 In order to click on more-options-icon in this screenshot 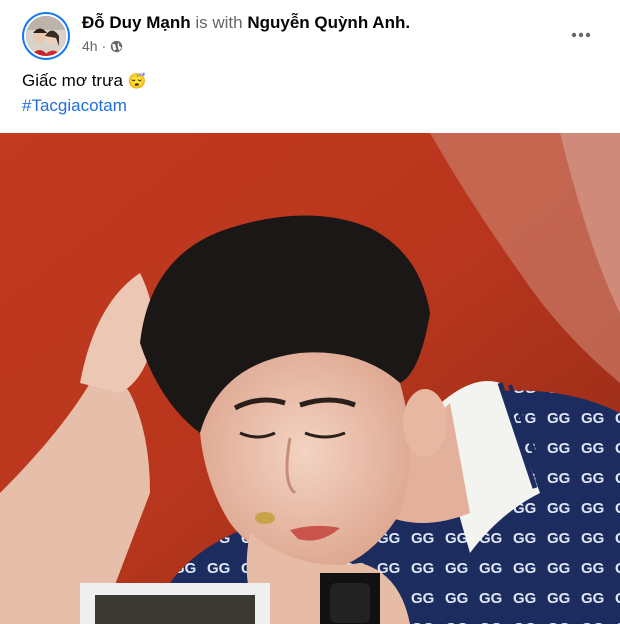, I will do `click(581, 35)`.